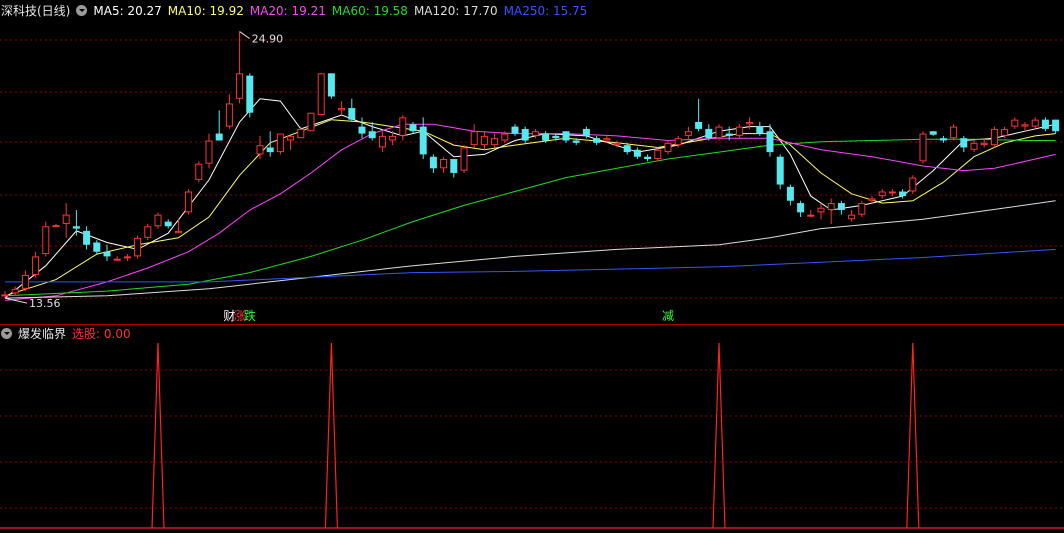 This screenshot has width=1064, height=533. I want to click on event-marker: 跌, so click(250, 315).